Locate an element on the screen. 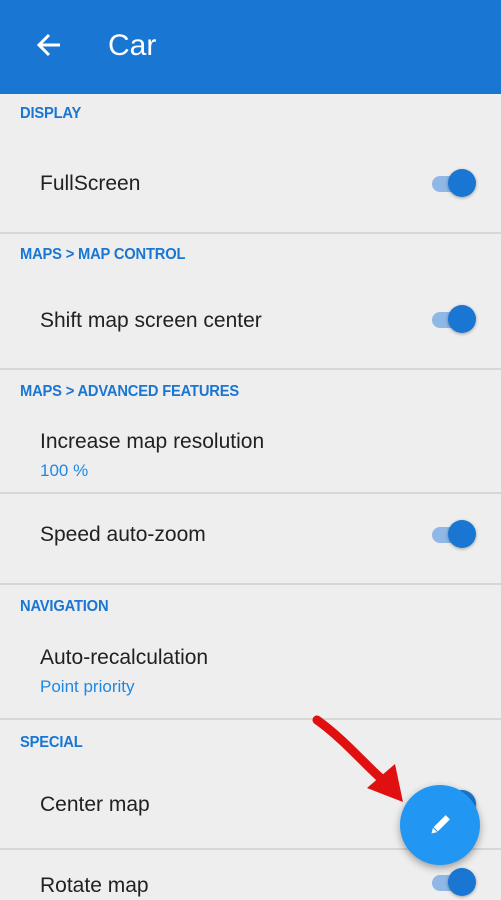  list-item-title: Center map is located at coordinates (95, 804).